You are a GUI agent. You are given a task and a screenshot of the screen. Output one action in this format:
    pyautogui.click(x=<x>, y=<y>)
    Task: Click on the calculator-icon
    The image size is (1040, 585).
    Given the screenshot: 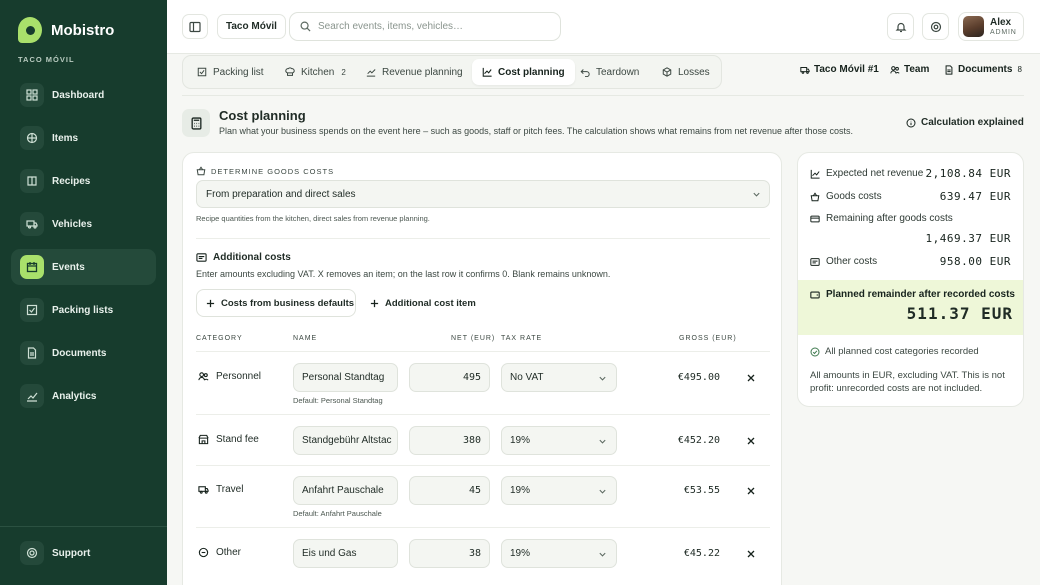 What is the action you would take?
    pyautogui.click(x=196, y=123)
    